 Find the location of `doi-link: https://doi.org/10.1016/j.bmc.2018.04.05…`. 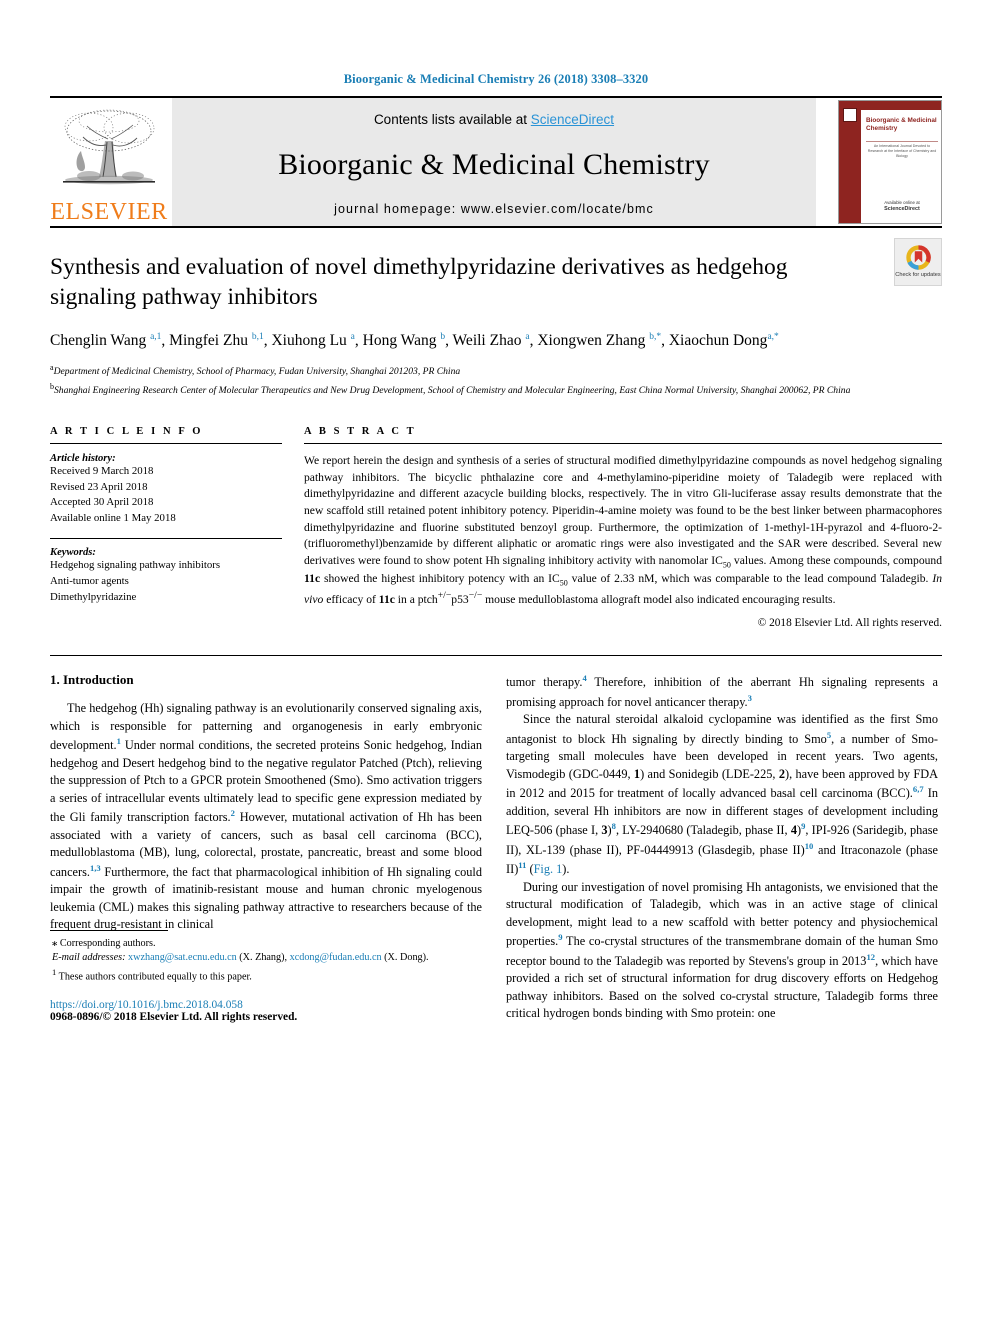

doi-link: https://doi.org/10.1016/j.bmc.2018.04.05… is located at coordinates (266, 1005).